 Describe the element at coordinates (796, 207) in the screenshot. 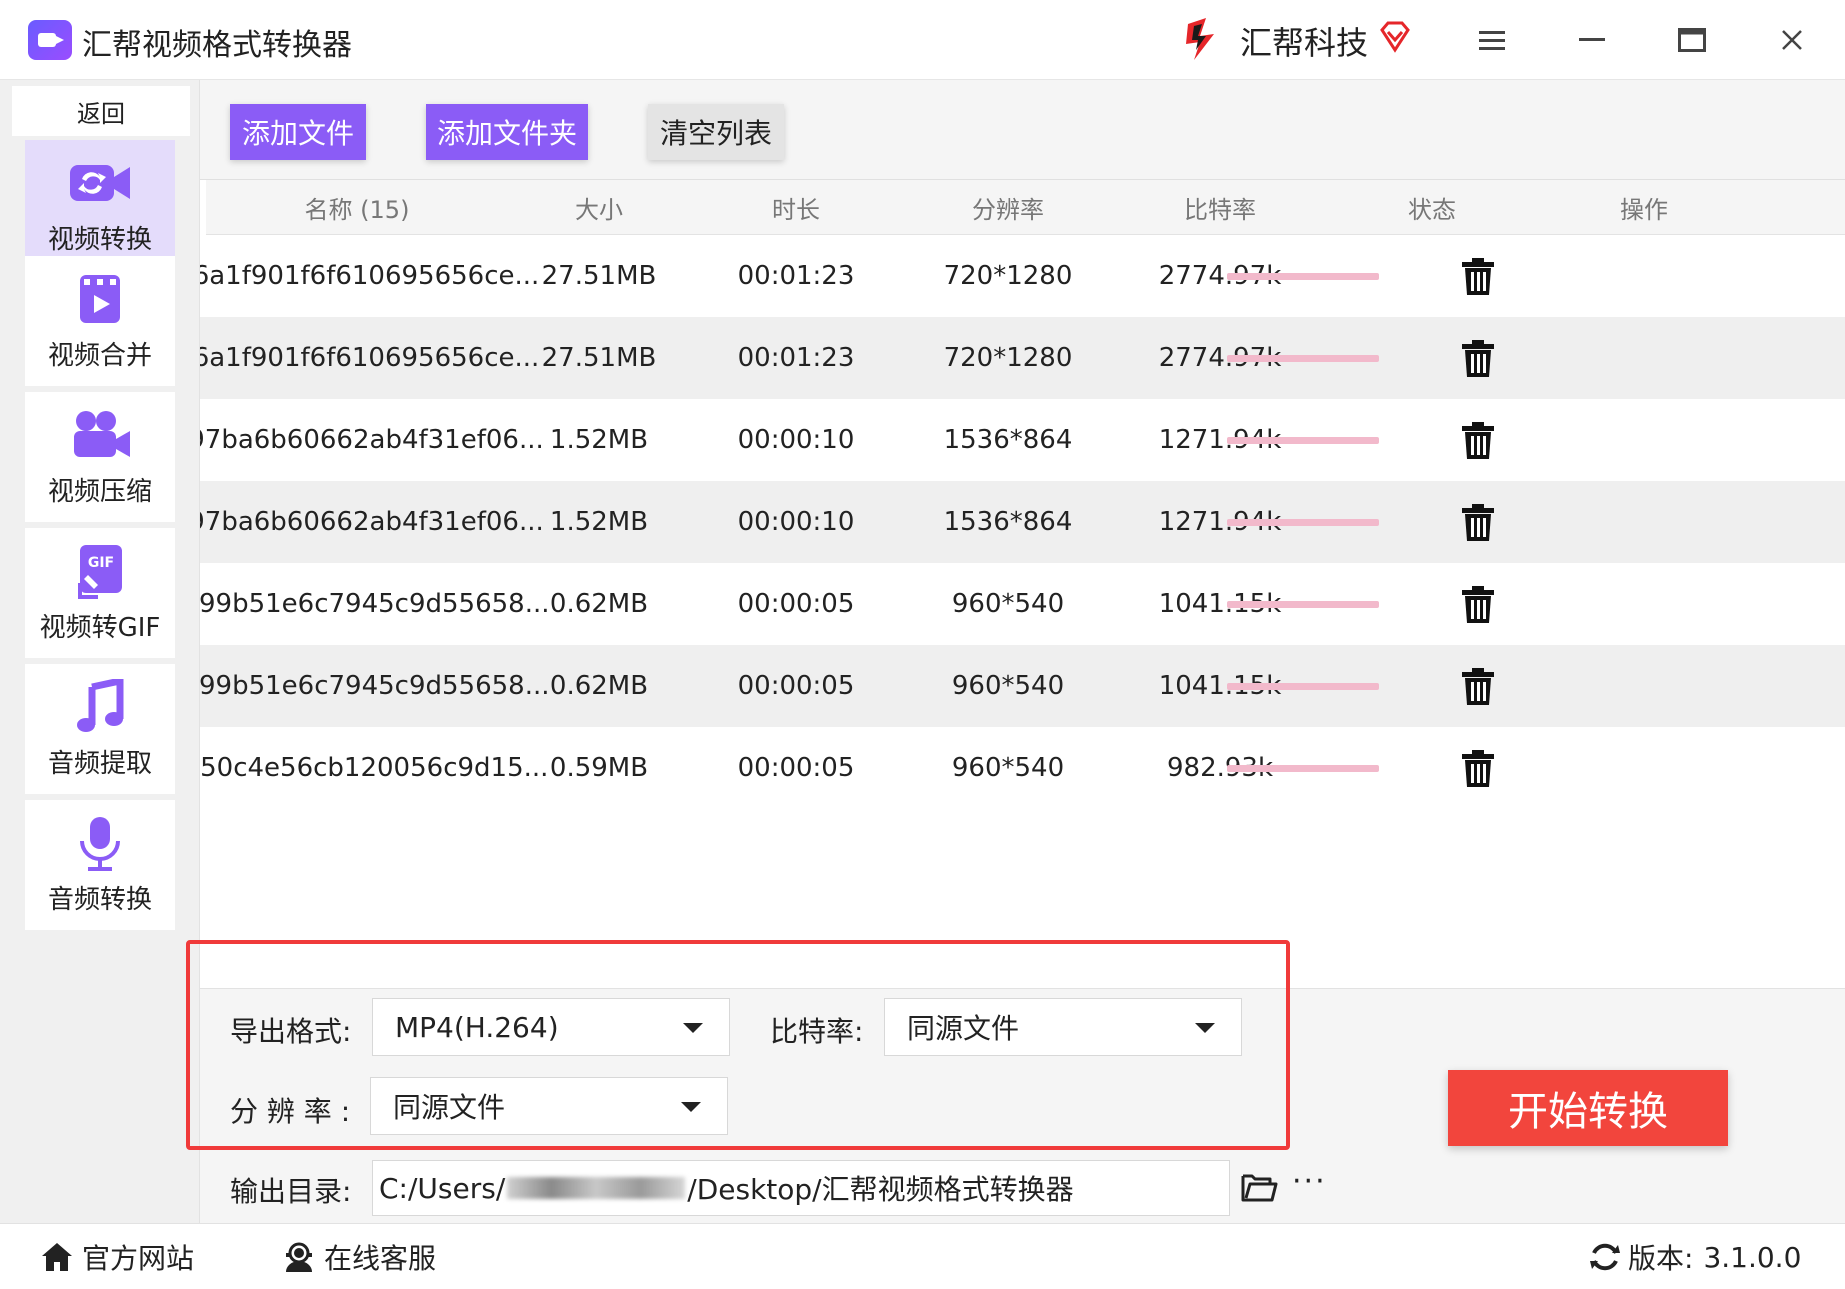

I see `column-header-duration: 时长` at that location.